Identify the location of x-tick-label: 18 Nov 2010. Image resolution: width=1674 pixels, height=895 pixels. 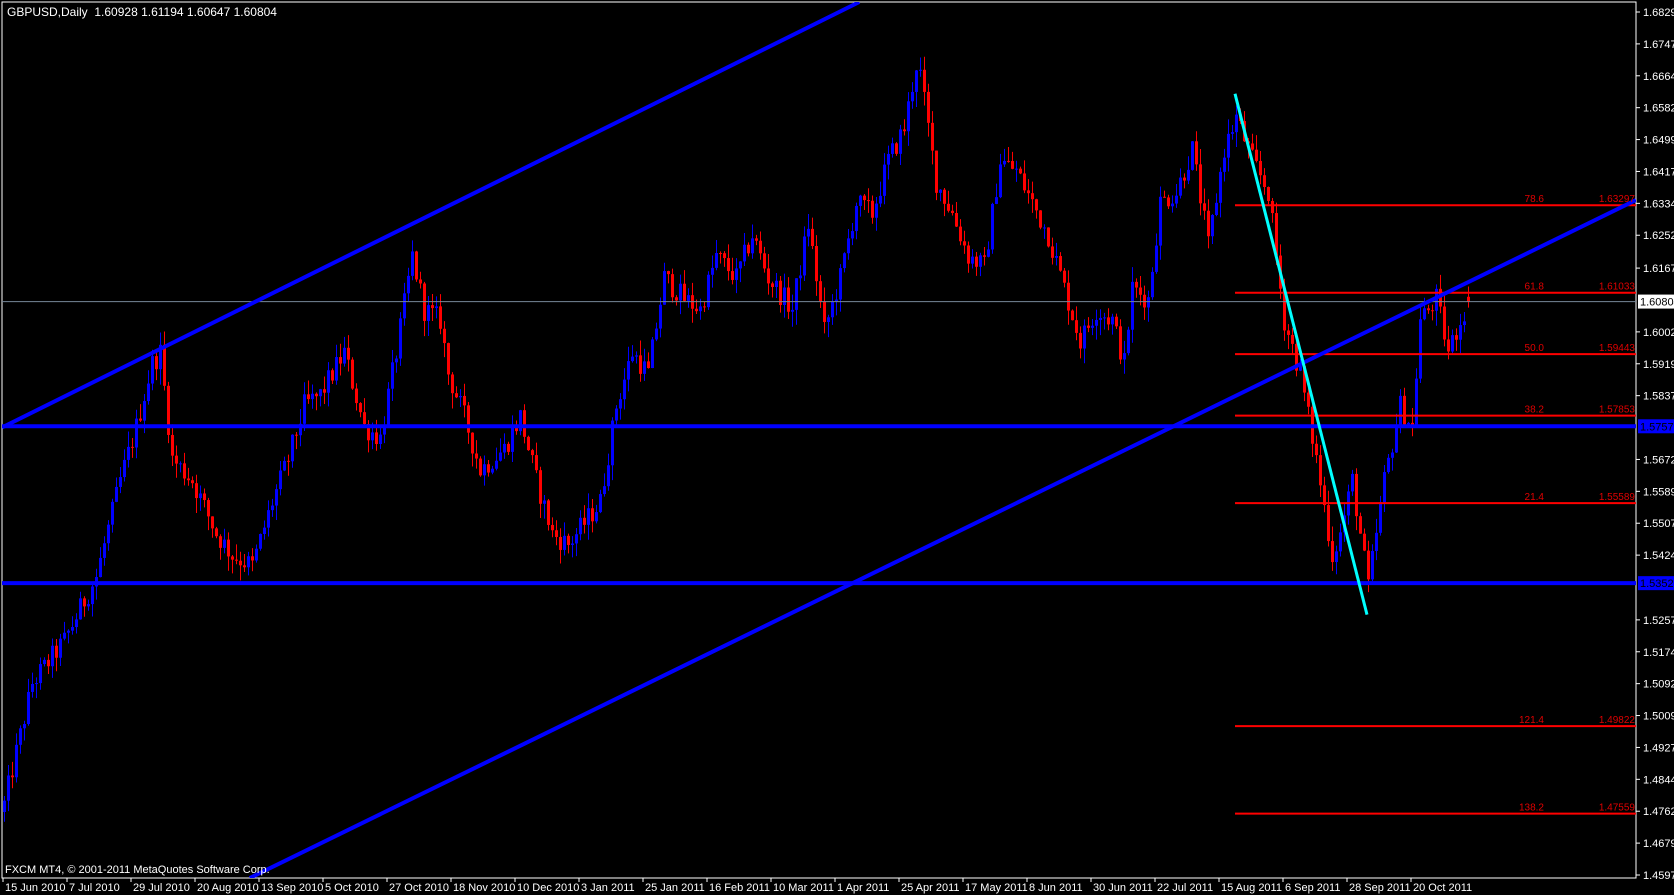
(484, 888).